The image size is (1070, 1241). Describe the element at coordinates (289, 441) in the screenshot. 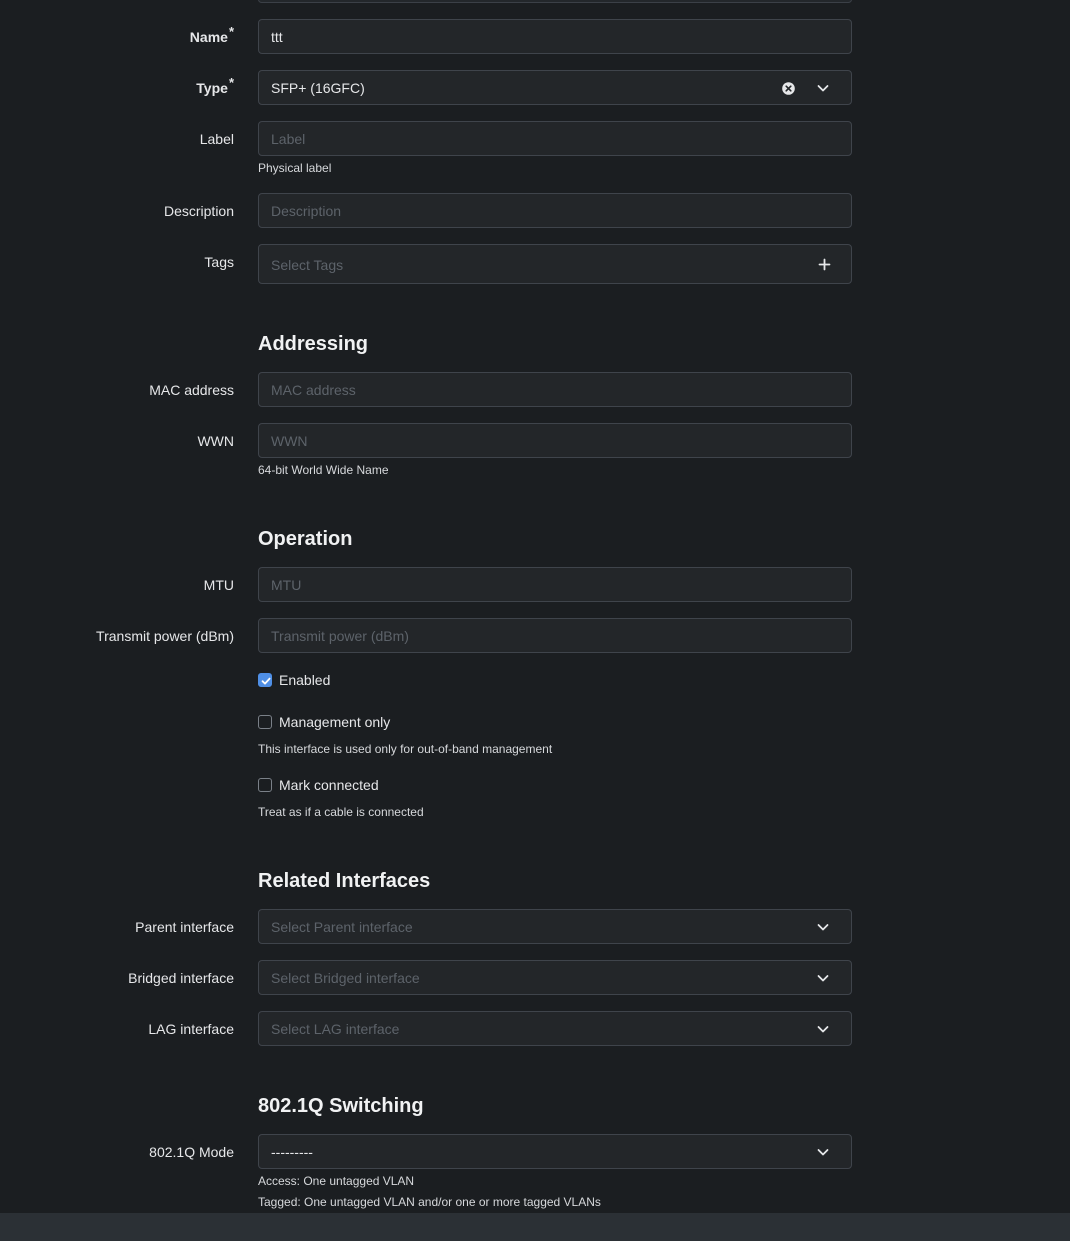

I see `wwn-placeholder: WWN` at that location.